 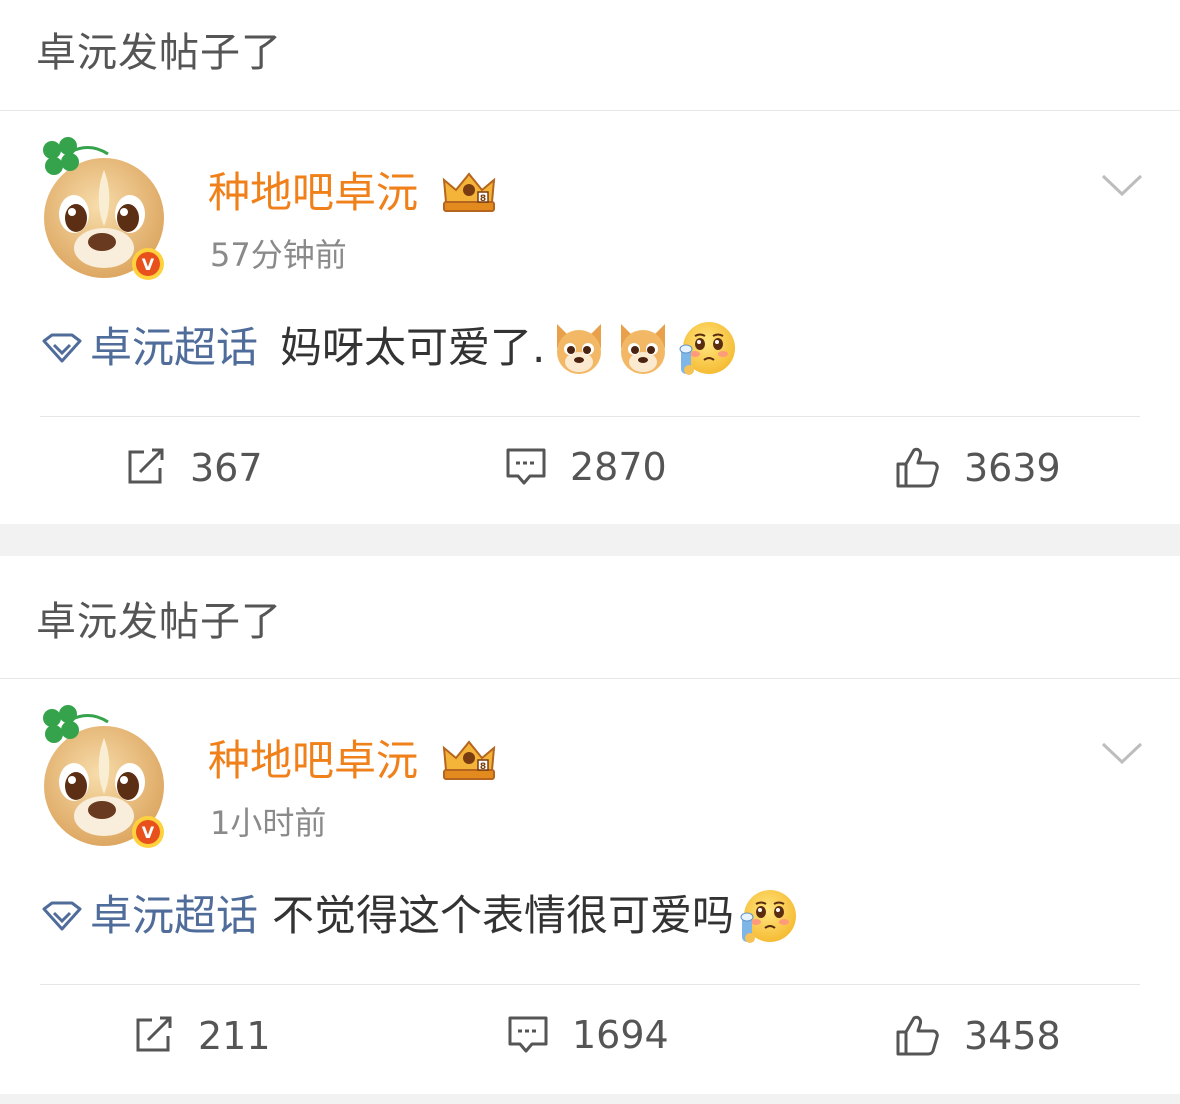 I want to click on comment-count: 2870, so click(x=618, y=467).